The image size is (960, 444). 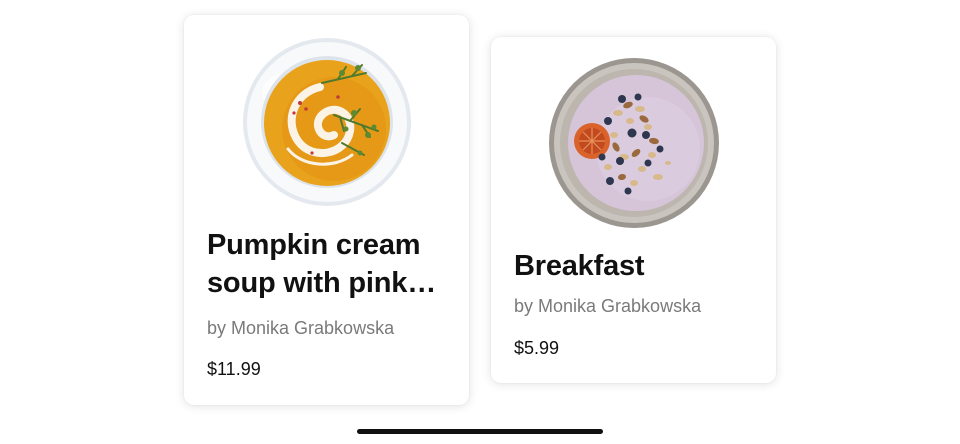 What do you see at coordinates (537, 348) in the screenshot?
I see `product-price: $5.99` at bounding box center [537, 348].